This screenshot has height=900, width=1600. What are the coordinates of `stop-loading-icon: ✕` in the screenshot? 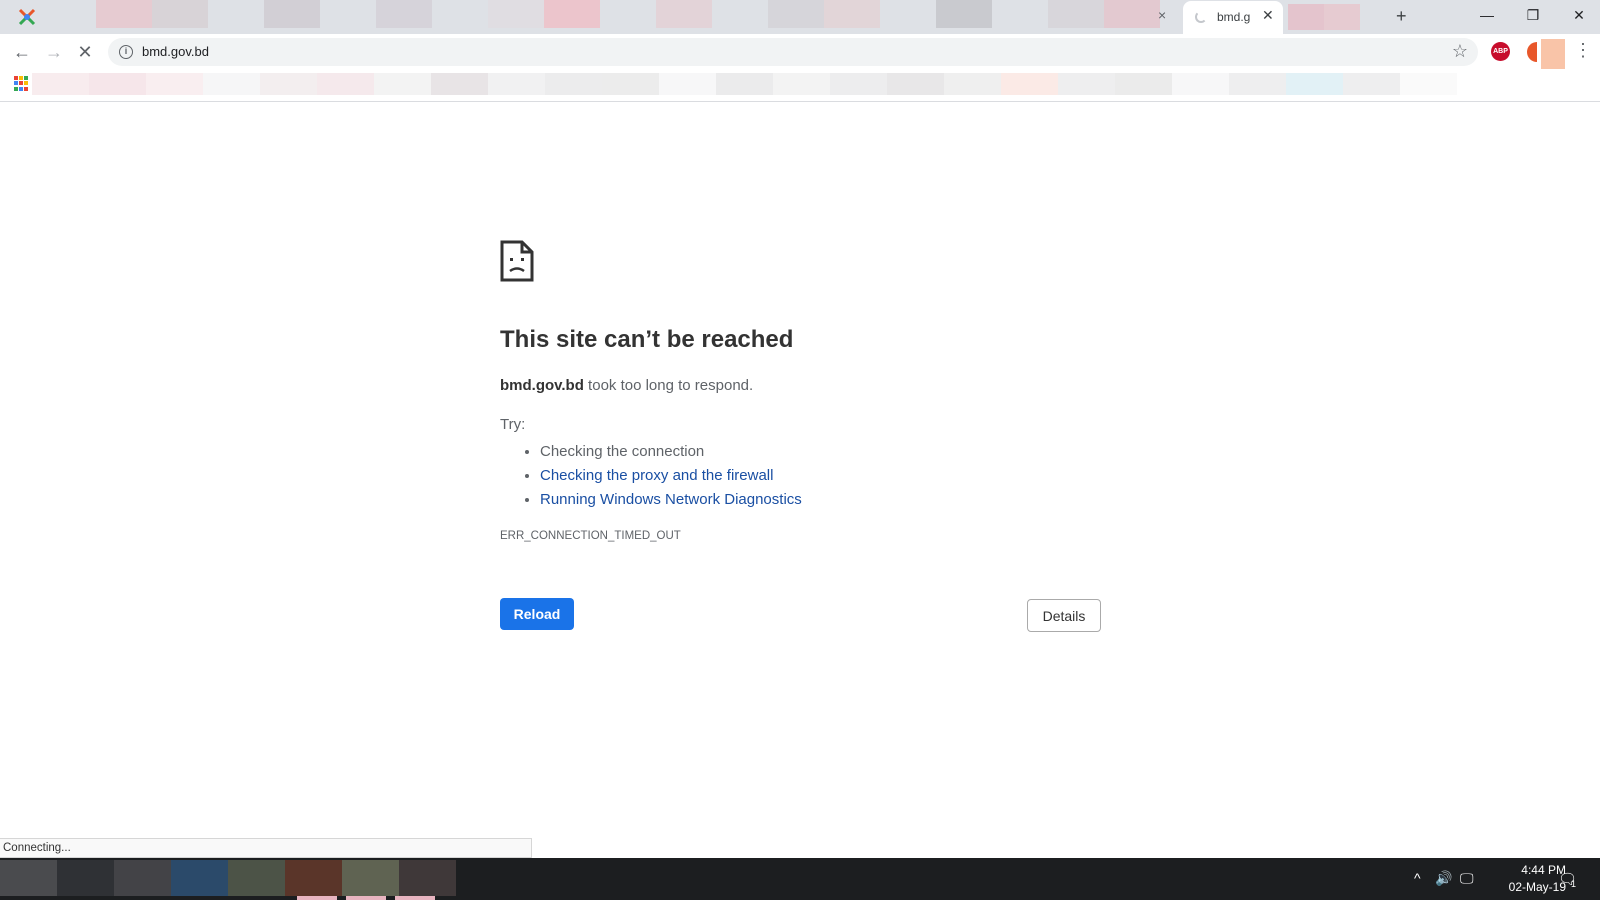 It's located at (85, 52).